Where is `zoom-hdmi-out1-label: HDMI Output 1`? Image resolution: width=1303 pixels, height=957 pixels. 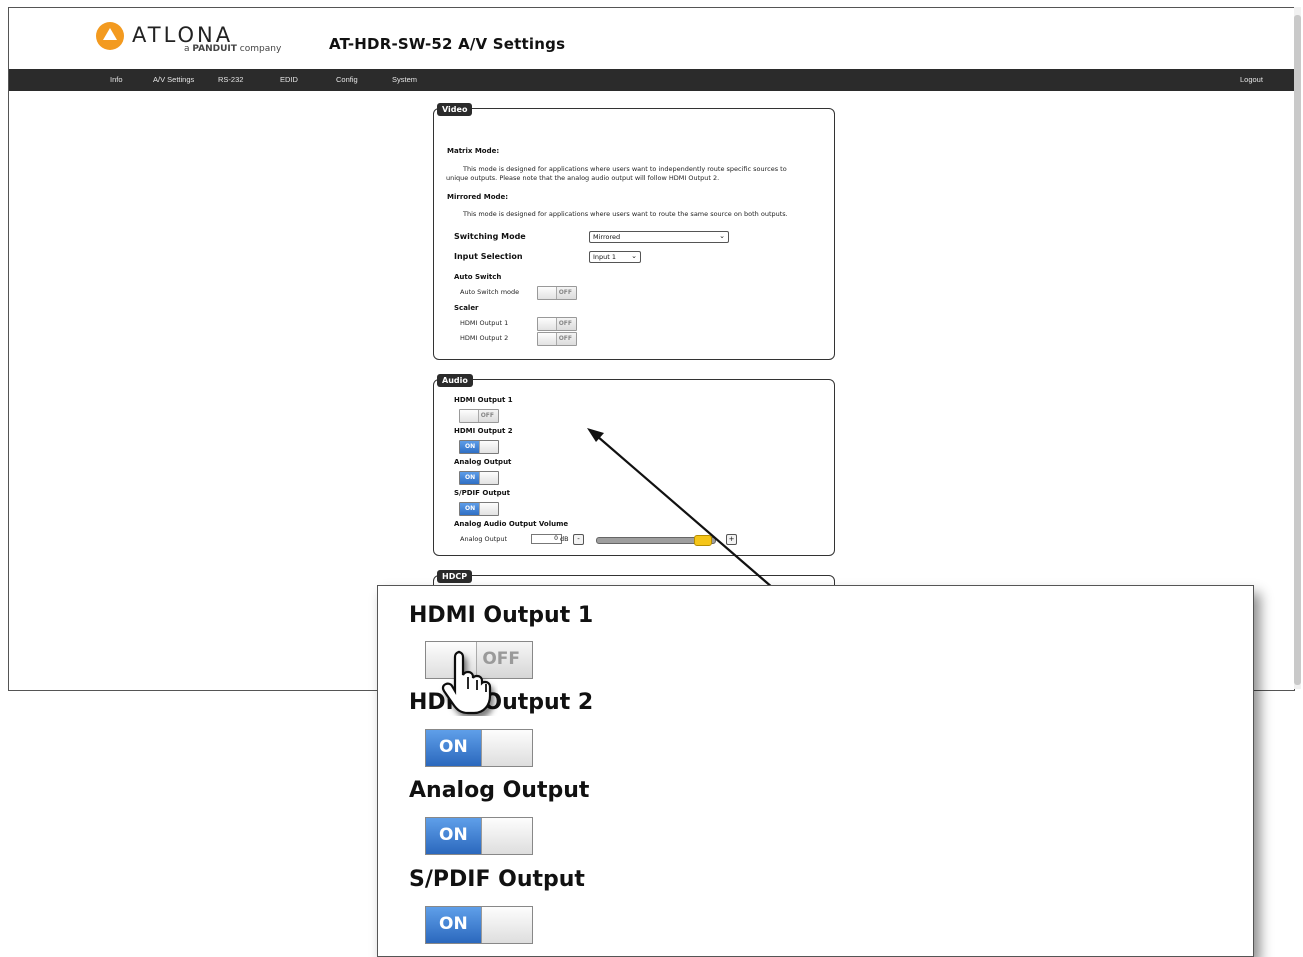
zoom-hdmi-out1-label: HDMI Output 1 is located at coordinates (501, 615).